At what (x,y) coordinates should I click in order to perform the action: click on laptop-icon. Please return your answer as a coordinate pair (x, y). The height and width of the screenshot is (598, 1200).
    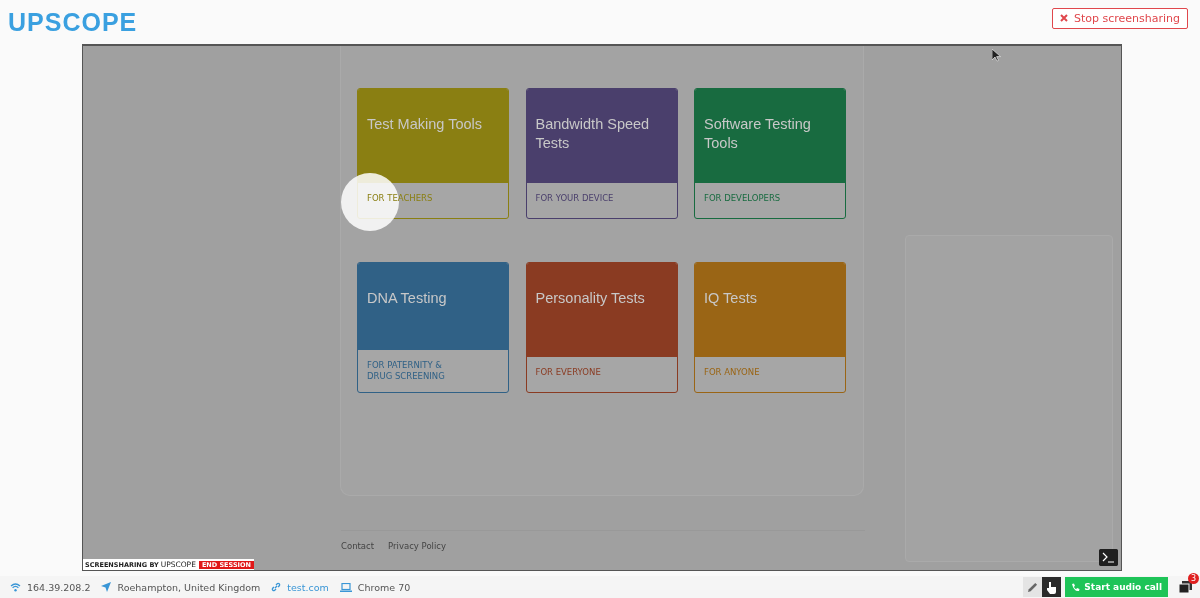
    Looking at the image, I should click on (345, 587).